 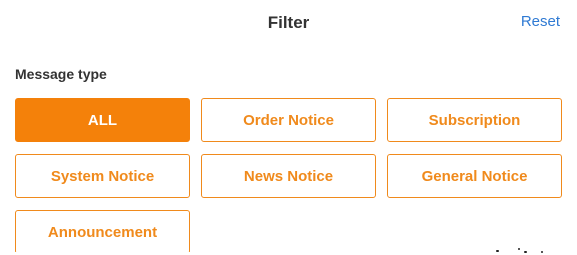 What do you see at coordinates (474, 176) in the screenshot?
I see `option-general-notice: General Notice` at bounding box center [474, 176].